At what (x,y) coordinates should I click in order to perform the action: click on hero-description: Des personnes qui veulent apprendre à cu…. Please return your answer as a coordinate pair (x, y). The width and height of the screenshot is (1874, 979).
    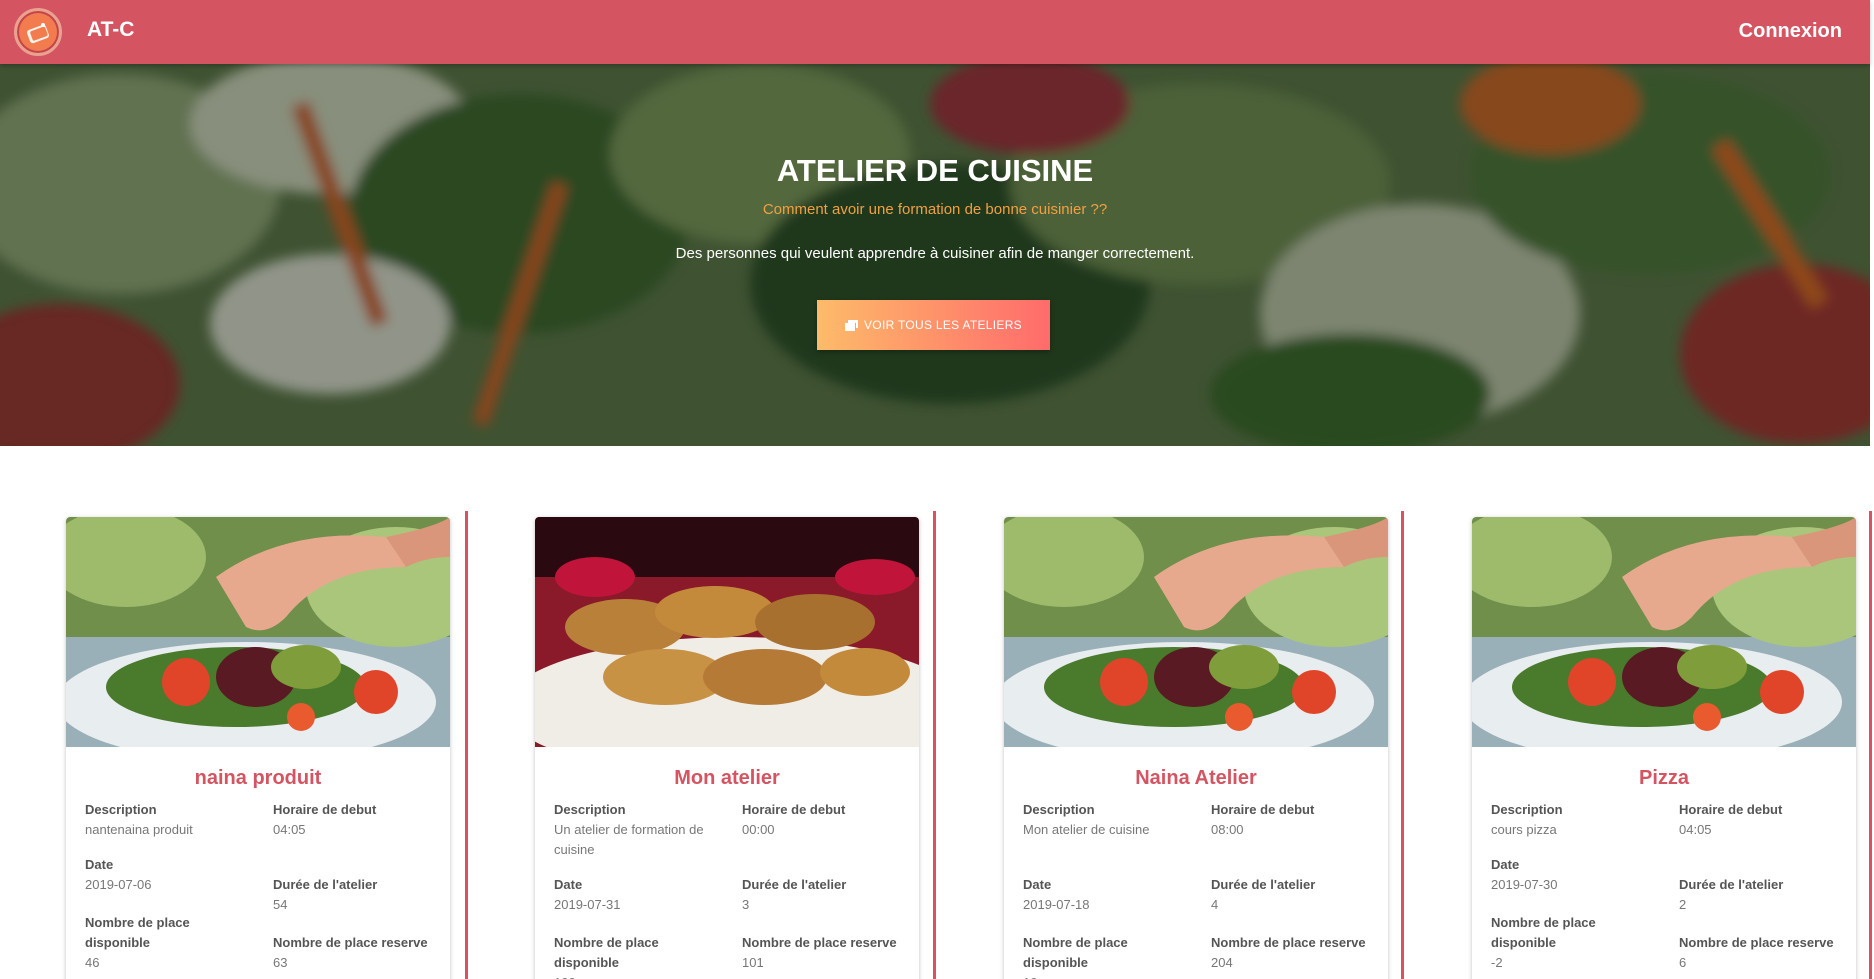
    Looking at the image, I should click on (935, 253).